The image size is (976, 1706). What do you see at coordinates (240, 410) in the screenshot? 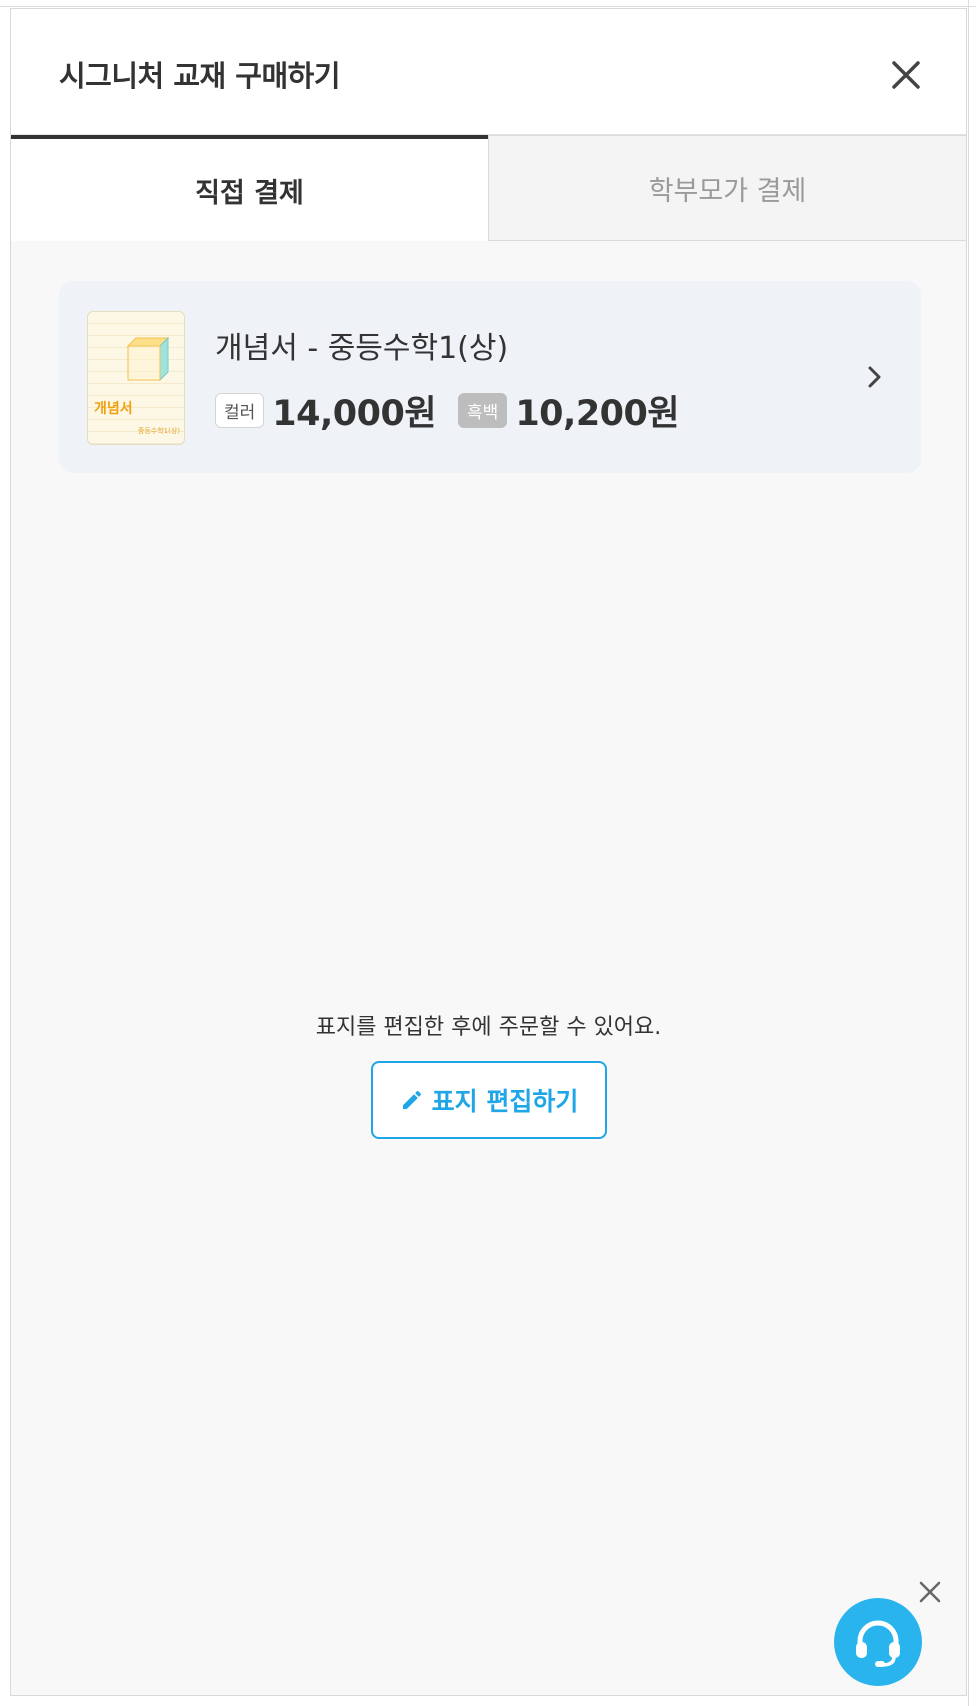
I see `color-badge: 컬러` at bounding box center [240, 410].